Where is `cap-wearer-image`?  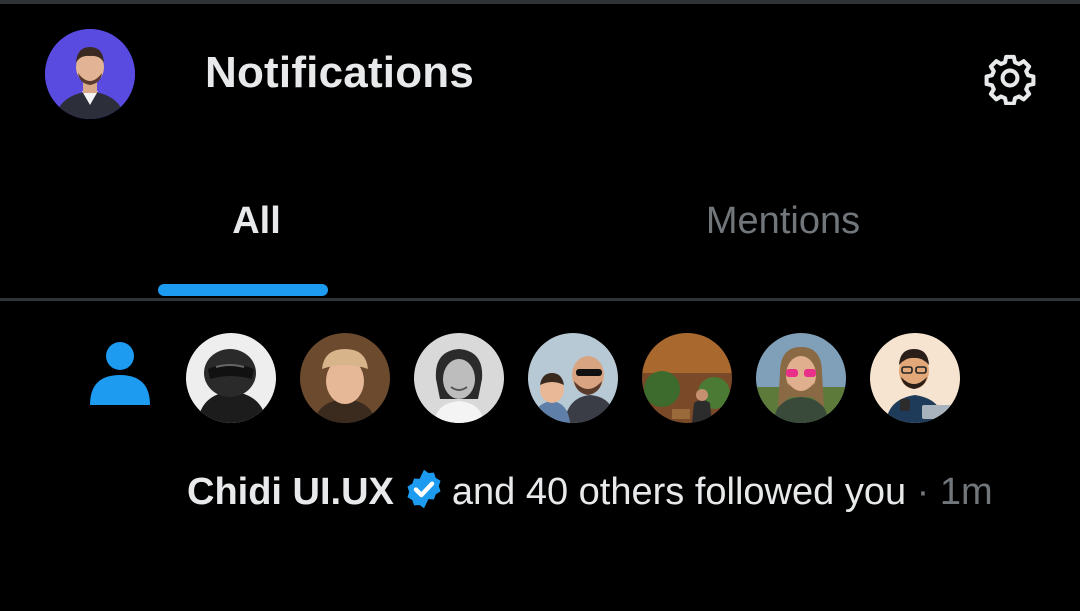
cap-wearer-image is located at coordinates (345, 378).